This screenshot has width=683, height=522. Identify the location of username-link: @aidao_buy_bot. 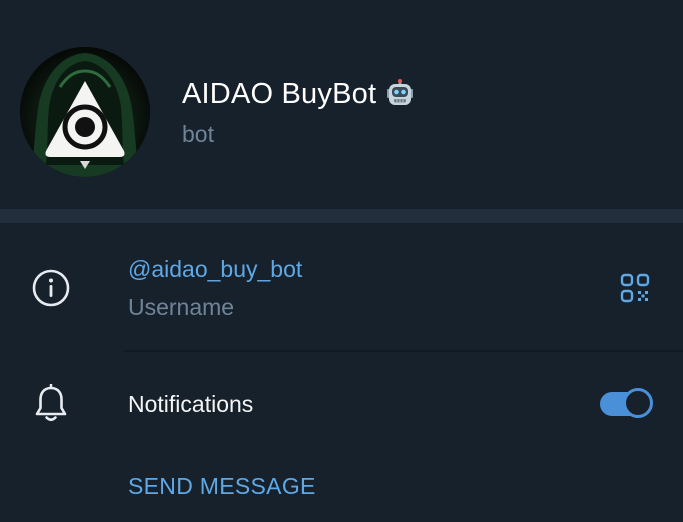
(215, 269).